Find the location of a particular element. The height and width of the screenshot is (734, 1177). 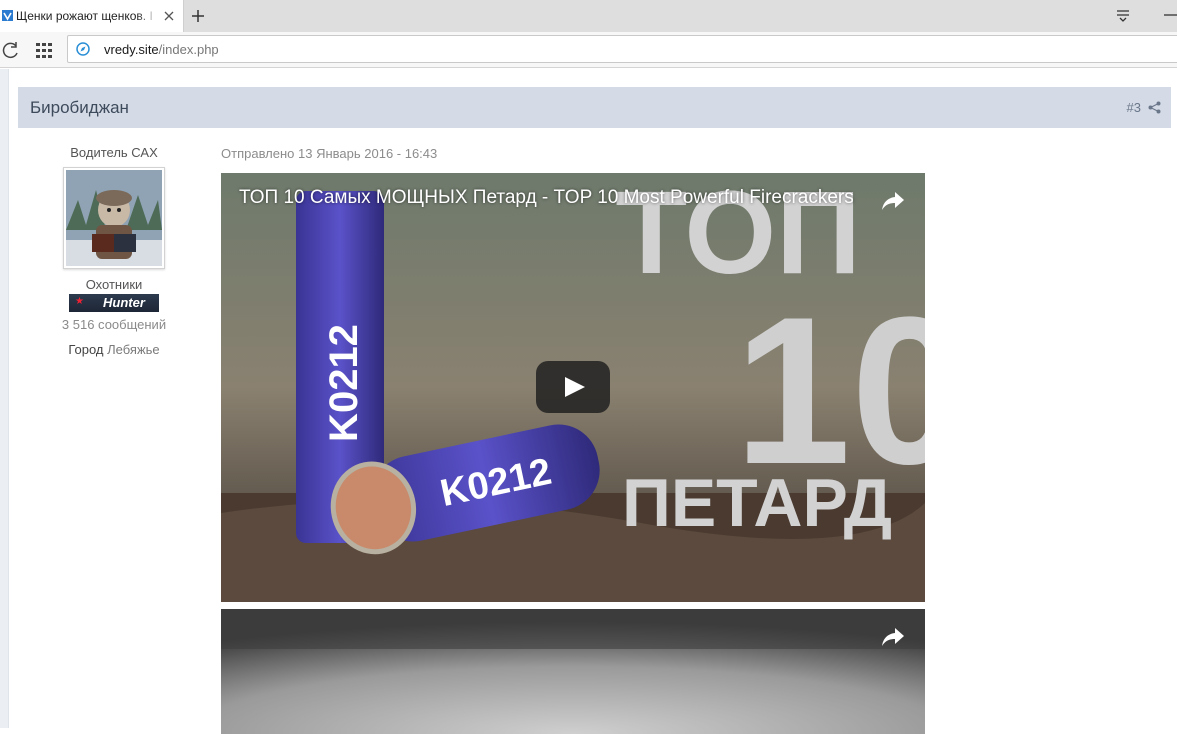

thumb-text-bottom: ПЕТАРД is located at coordinates (757, 503).